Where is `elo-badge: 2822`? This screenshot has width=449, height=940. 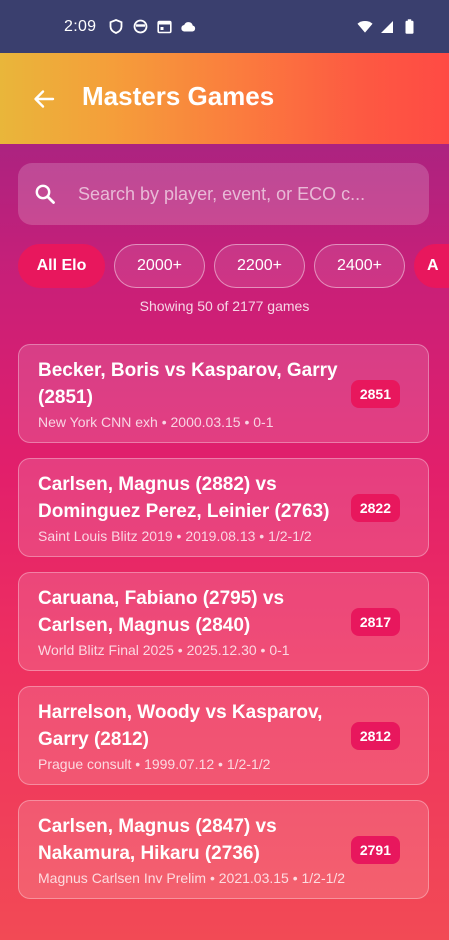
elo-badge: 2822 is located at coordinates (375, 507).